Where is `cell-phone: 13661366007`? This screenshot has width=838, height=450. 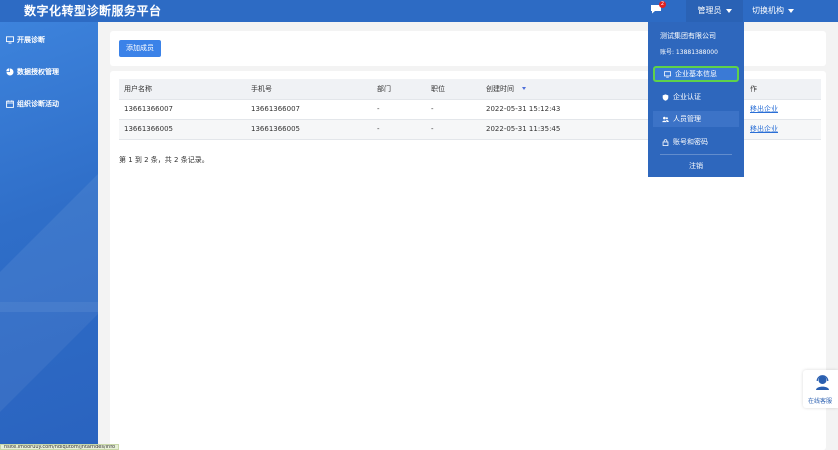 cell-phone: 13661366007 is located at coordinates (309, 109).